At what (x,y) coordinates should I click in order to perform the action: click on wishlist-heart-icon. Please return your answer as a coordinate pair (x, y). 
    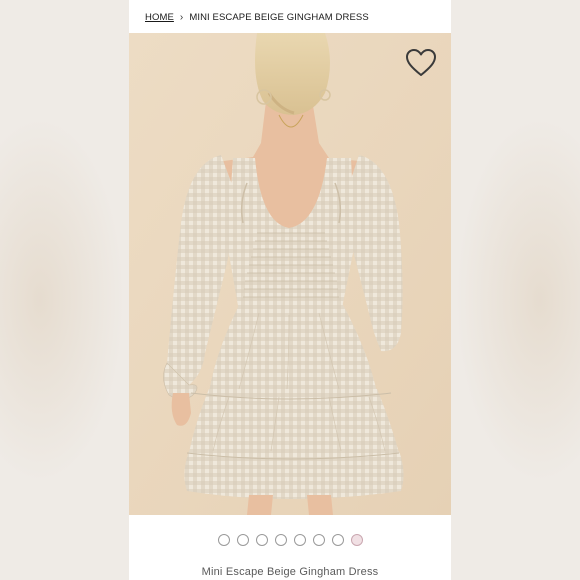
    Looking at the image, I should click on (421, 63).